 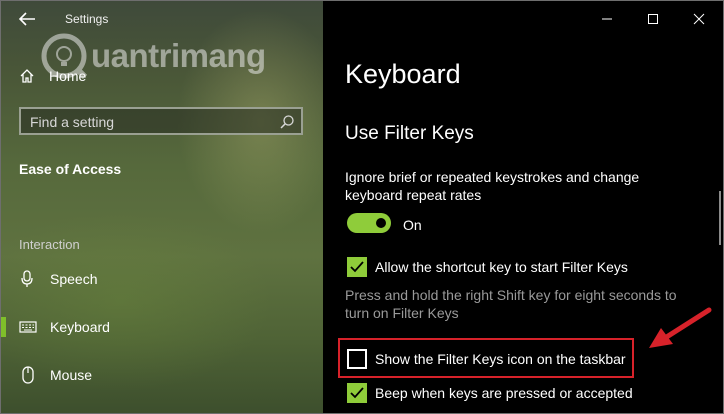 What do you see at coordinates (178, 55) in the screenshot?
I see `watermark-text: uantrimang` at bounding box center [178, 55].